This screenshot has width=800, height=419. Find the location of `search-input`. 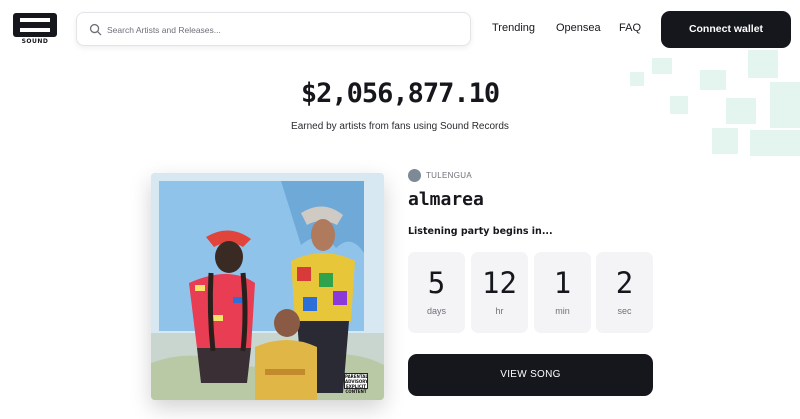

search-input is located at coordinates (284, 30).